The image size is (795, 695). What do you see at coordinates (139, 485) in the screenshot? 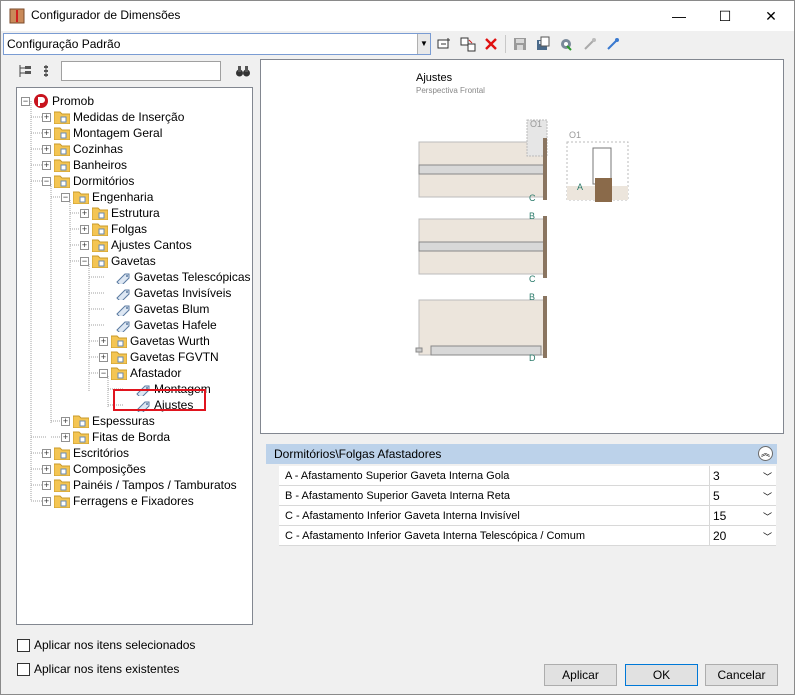
I see `tree-node-paineis: + Painéis / Tampos / Tamburatos` at bounding box center [139, 485].